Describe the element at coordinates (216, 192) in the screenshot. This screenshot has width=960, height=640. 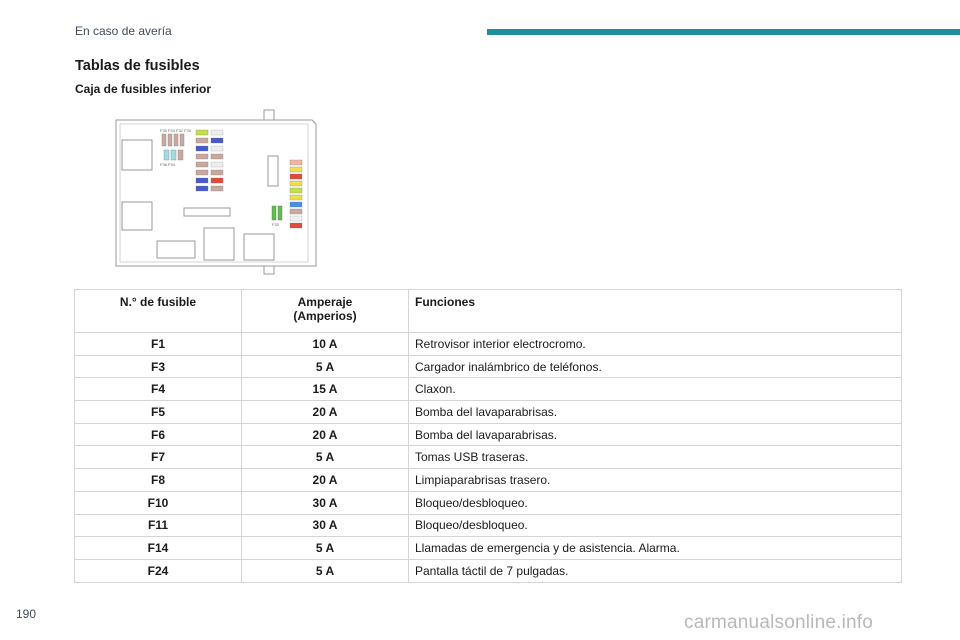
I see `fuse-box-diagram: F35 F34 F32 F33 F36 F34 F33` at that location.